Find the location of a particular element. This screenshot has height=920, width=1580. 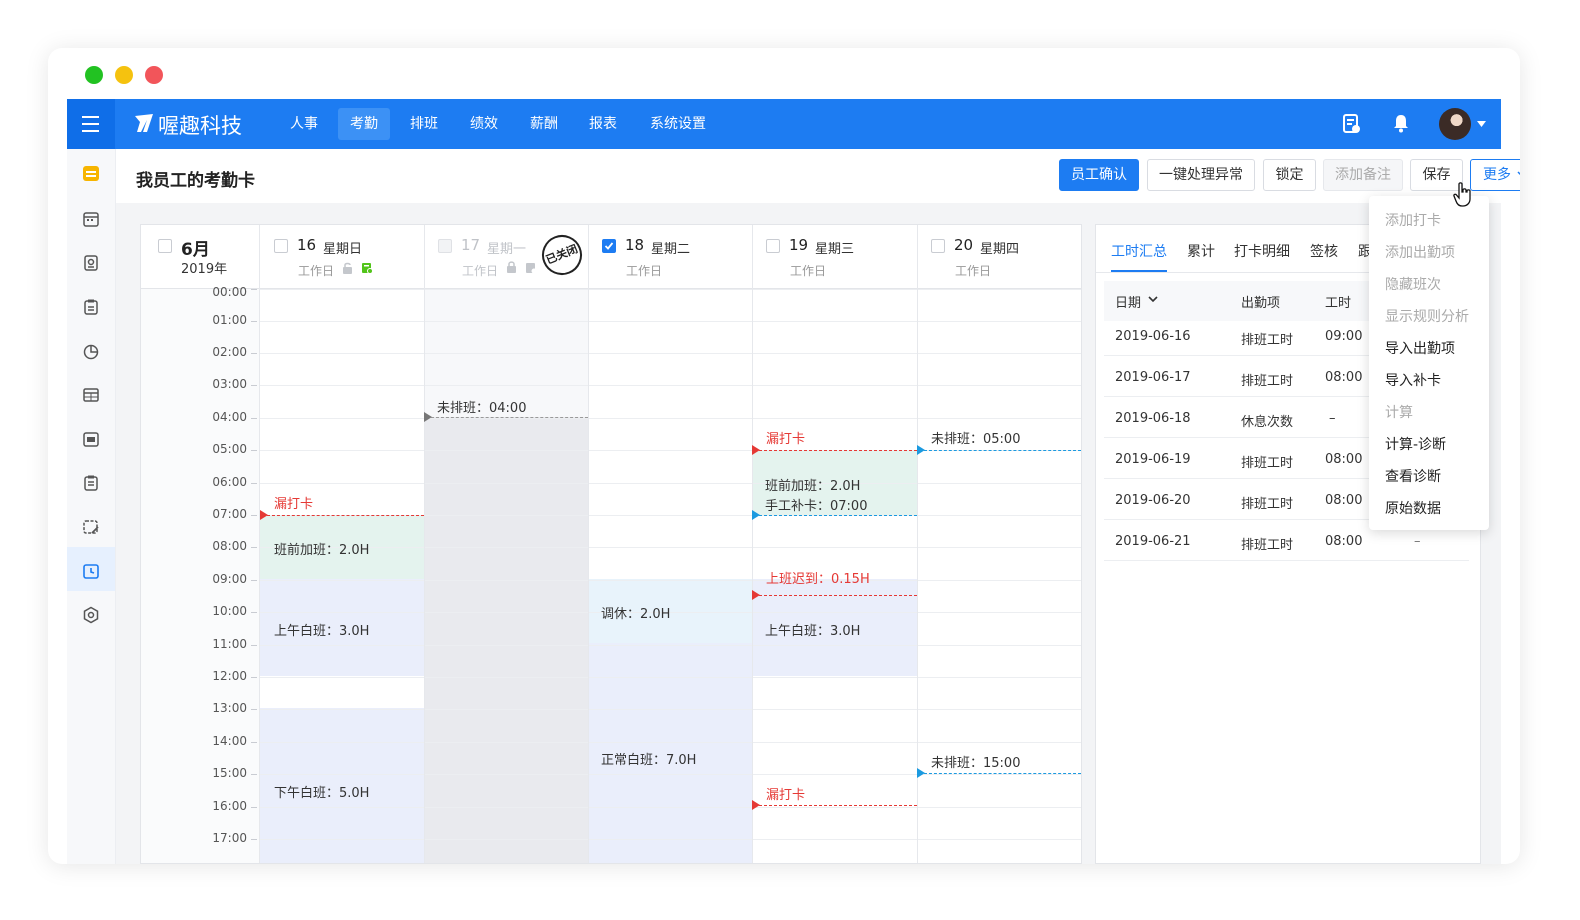

employee-confirm-button: 员工确认 is located at coordinates (1099, 175).